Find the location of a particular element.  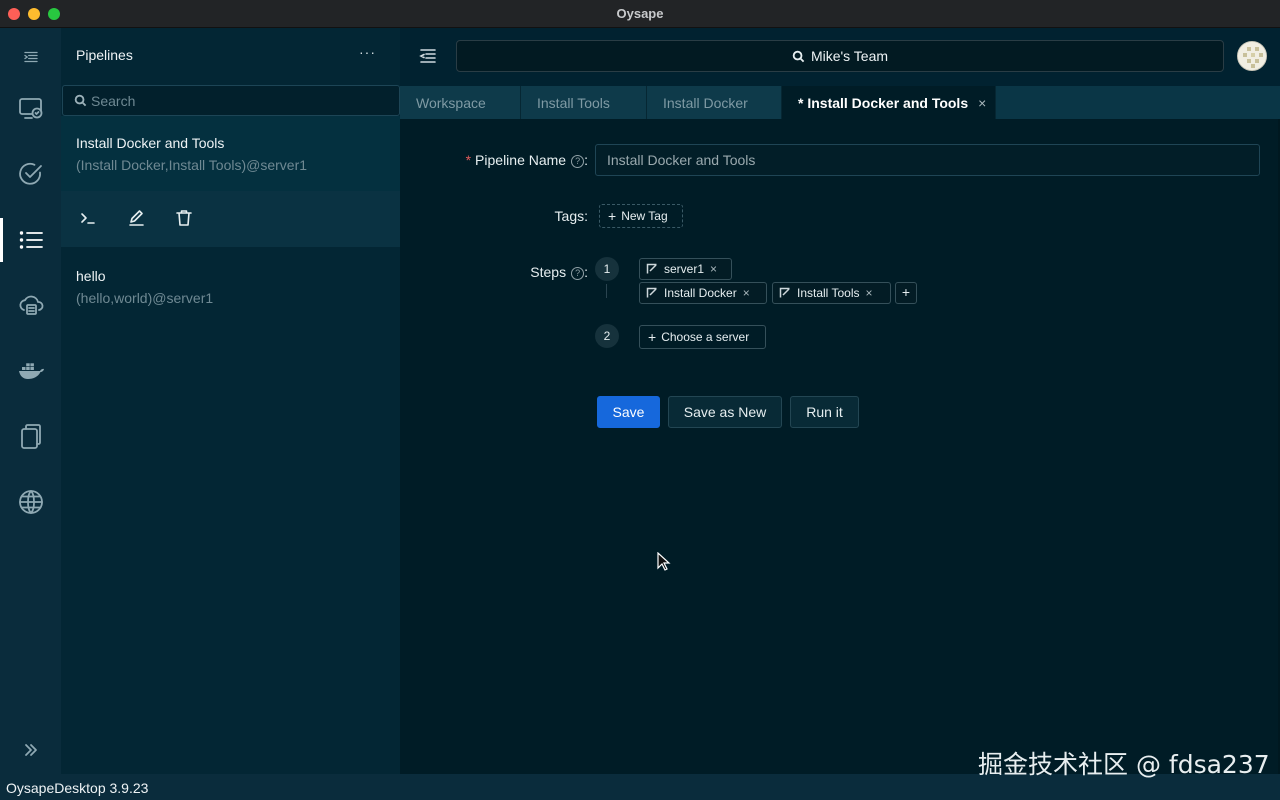

docker-icon is located at coordinates (31, 371).